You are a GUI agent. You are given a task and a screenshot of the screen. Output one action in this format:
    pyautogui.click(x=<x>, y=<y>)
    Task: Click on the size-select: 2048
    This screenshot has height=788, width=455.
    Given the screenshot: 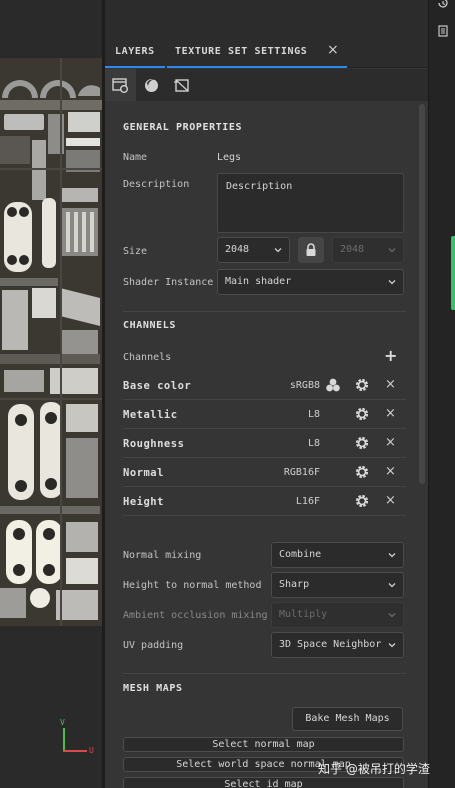 What is the action you would take?
    pyautogui.click(x=253, y=250)
    